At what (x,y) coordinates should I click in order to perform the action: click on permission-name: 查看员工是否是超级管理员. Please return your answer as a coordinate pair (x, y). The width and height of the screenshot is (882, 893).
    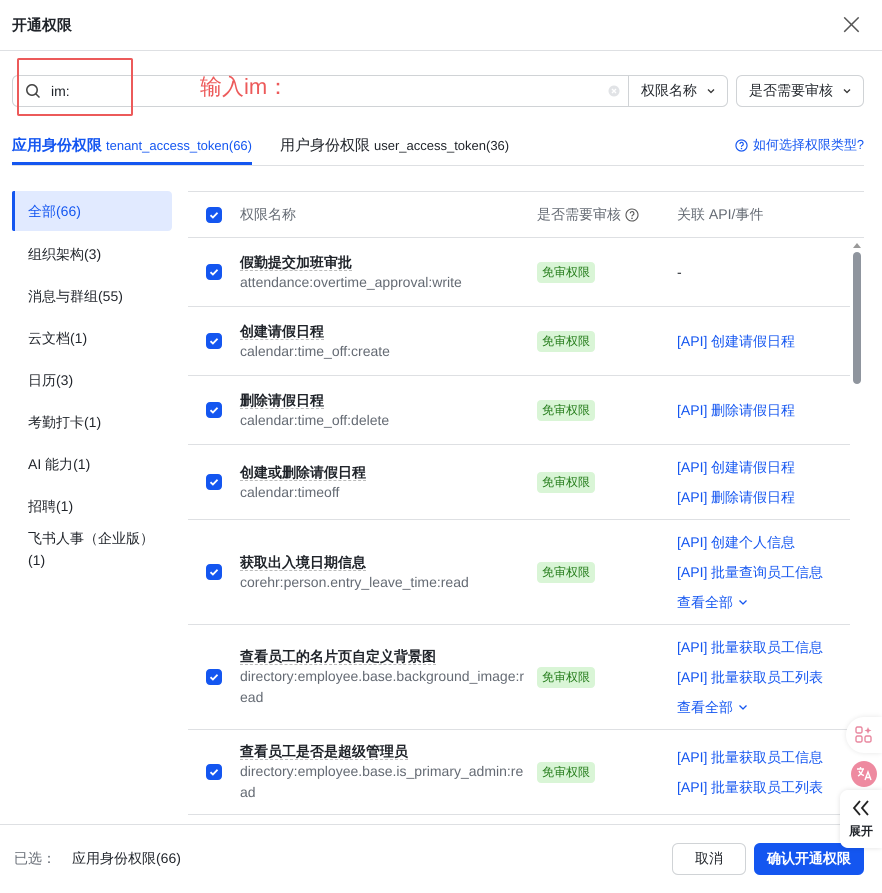
    Looking at the image, I should click on (324, 751).